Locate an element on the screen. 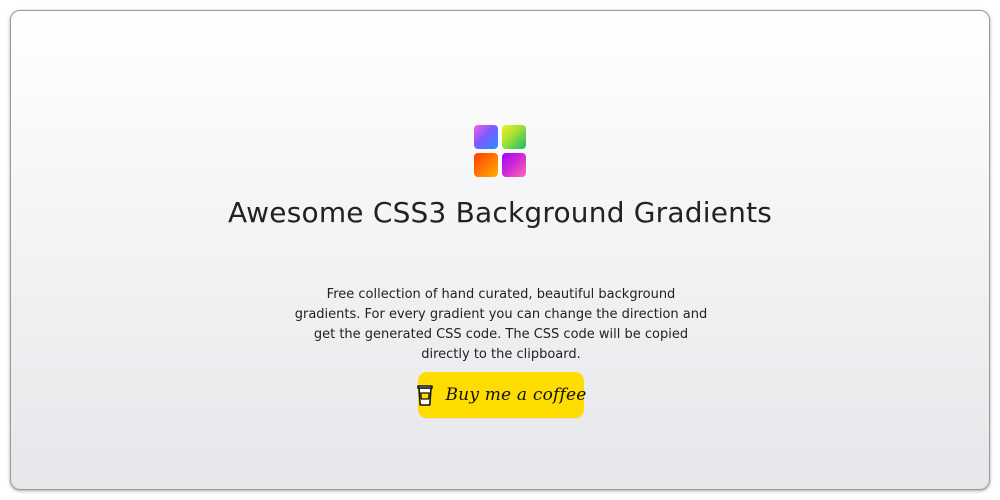  buy-me-a-coffee-button: Buy me a coffee is located at coordinates (501, 395).